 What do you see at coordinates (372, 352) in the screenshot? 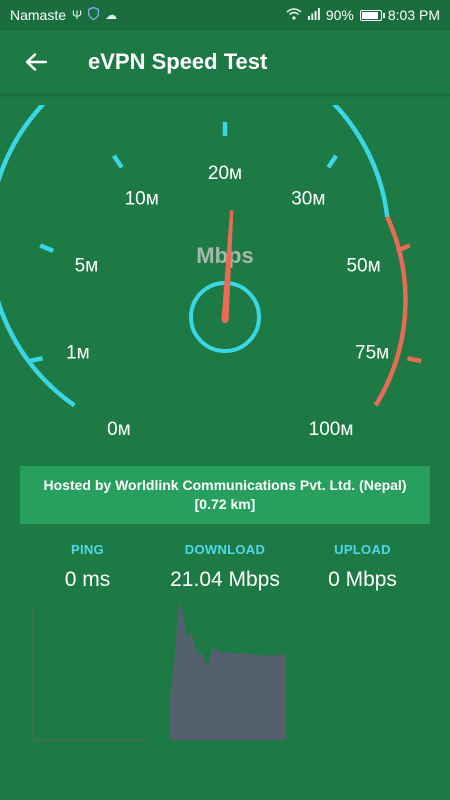
I see `gauge-tick-label: 75м` at bounding box center [372, 352].